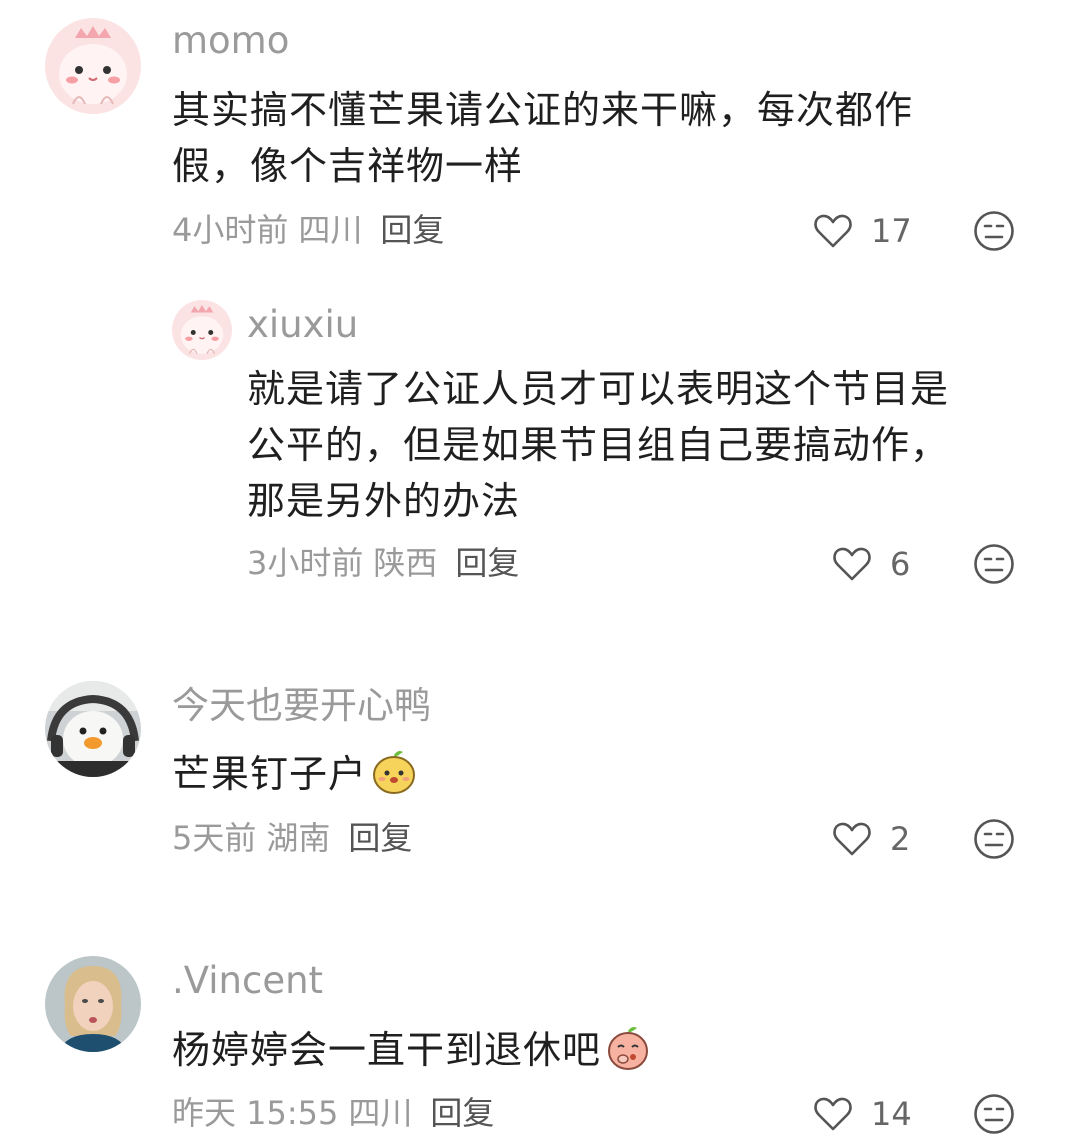 The width and height of the screenshot is (1080, 1146). I want to click on comment-meta: 3小时前 陕西 回复, so click(388, 563).